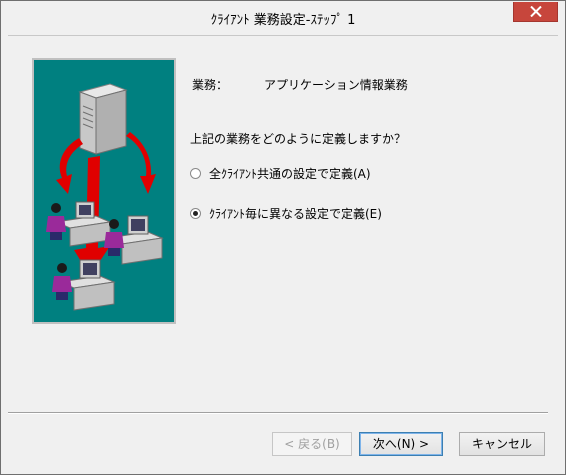 This screenshot has width=566, height=475. I want to click on radio-selected-dot, so click(195, 213).